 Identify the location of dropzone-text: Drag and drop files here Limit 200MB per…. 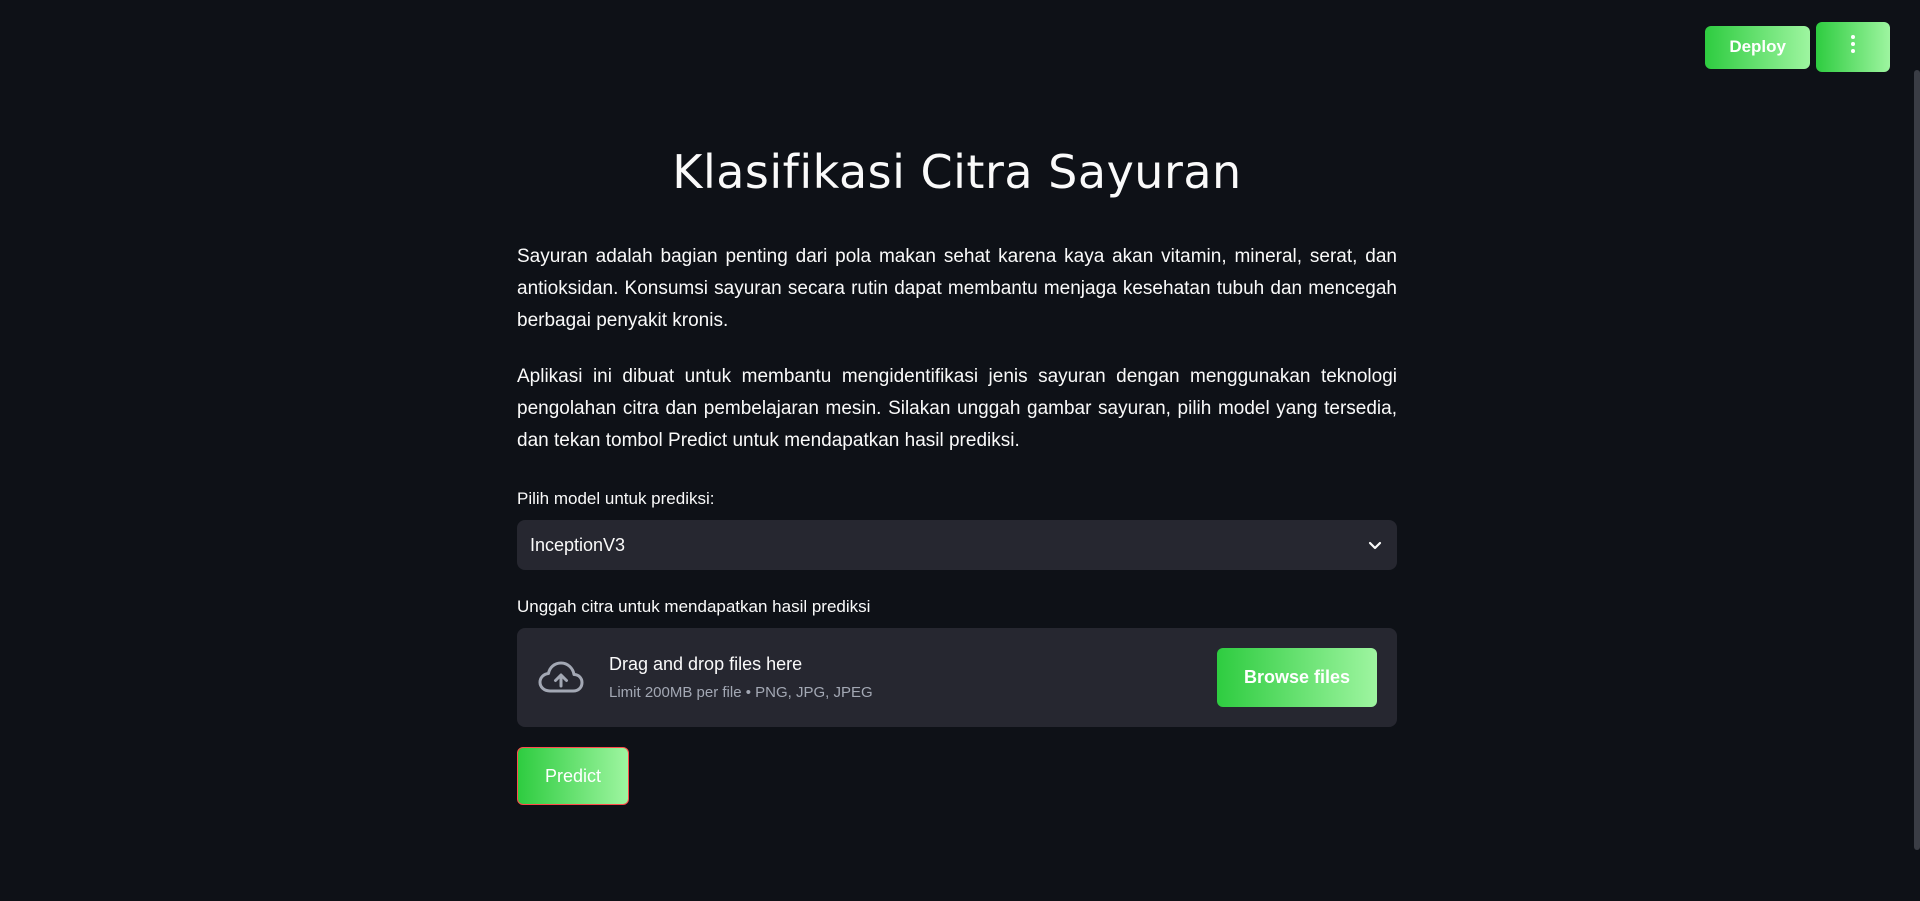
(913, 678).